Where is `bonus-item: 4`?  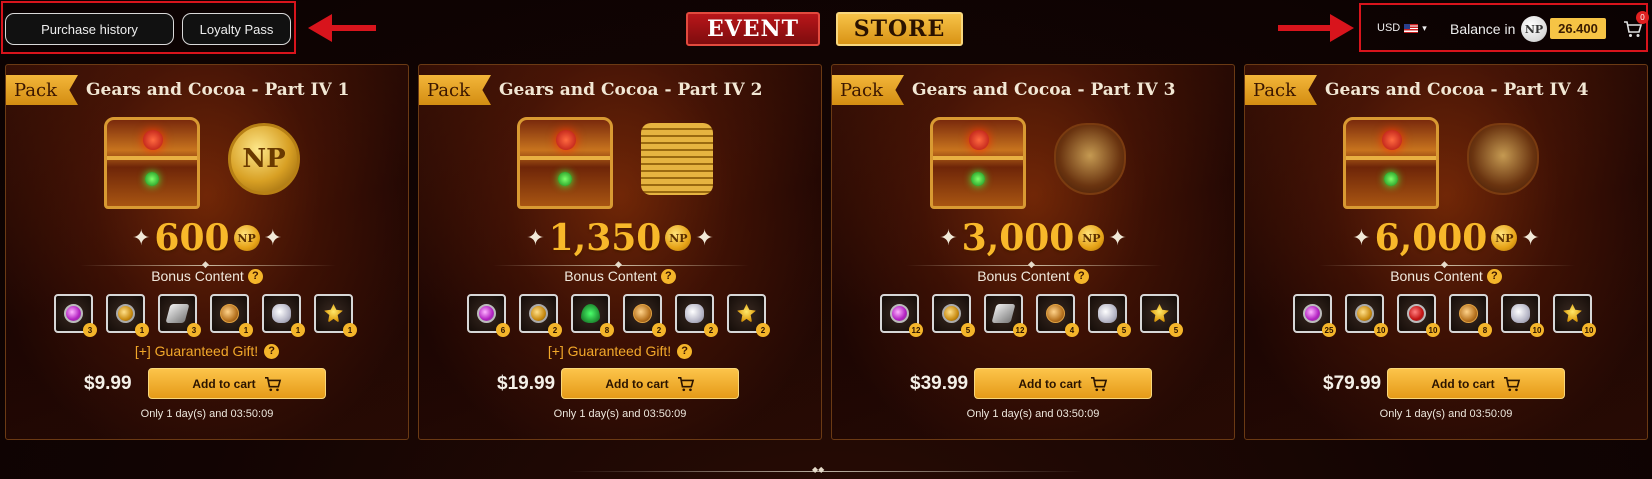 bonus-item: 4 is located at coordinates (1057, 315).